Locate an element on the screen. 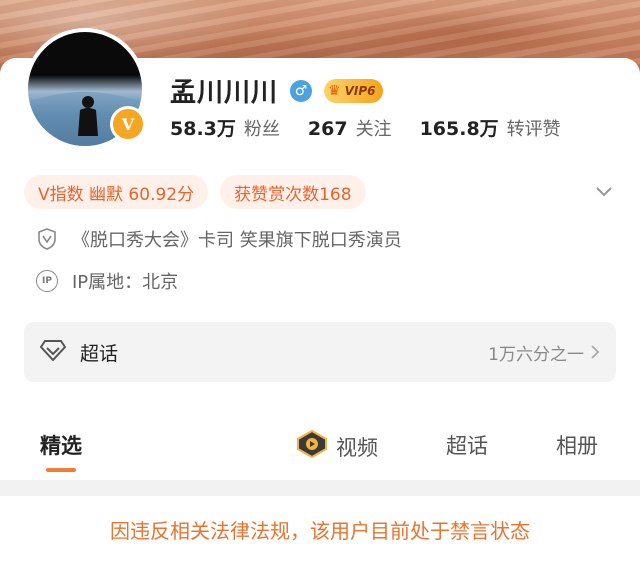 Image resolution: width=640 pixels, height=562 pixels. video-badge-icon is located at coordinates (312, 446).